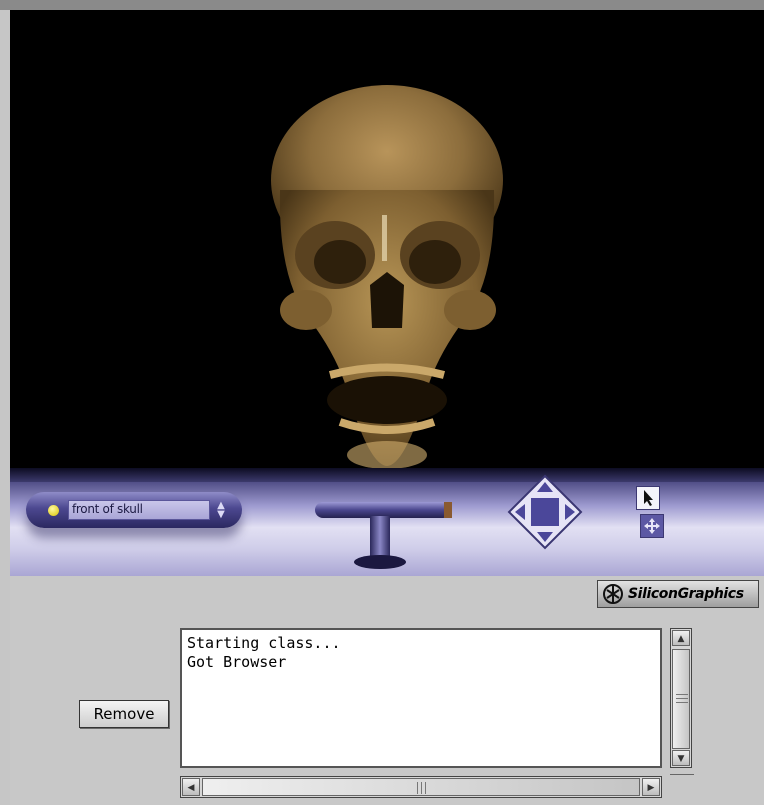 This screenshot has height=805, width=764. I want to click on remove-button: Remove, so click(124, 714).